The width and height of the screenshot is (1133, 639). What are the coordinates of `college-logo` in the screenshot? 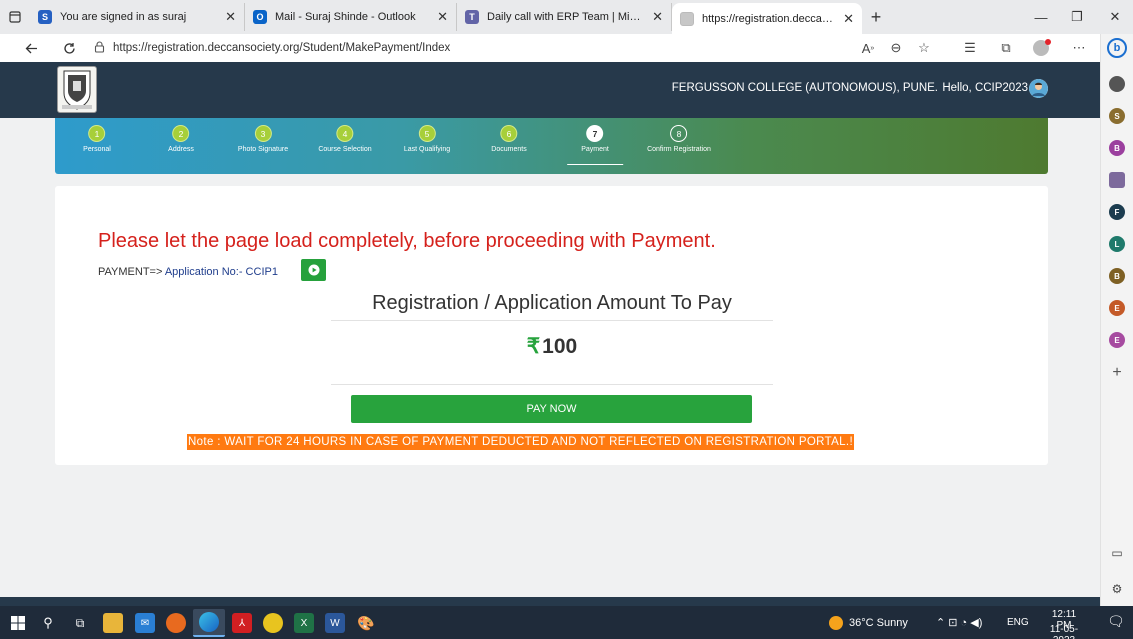 It's located at (77, 89).